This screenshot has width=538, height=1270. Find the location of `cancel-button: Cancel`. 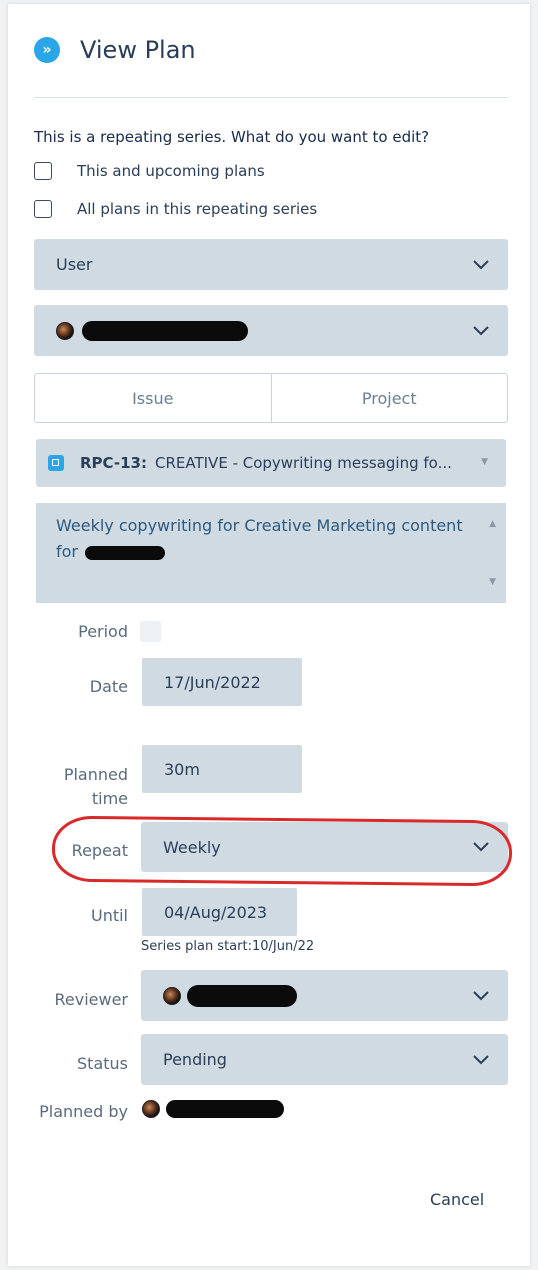

cancel-button: Cancel is located at coordinates (457, 1199).